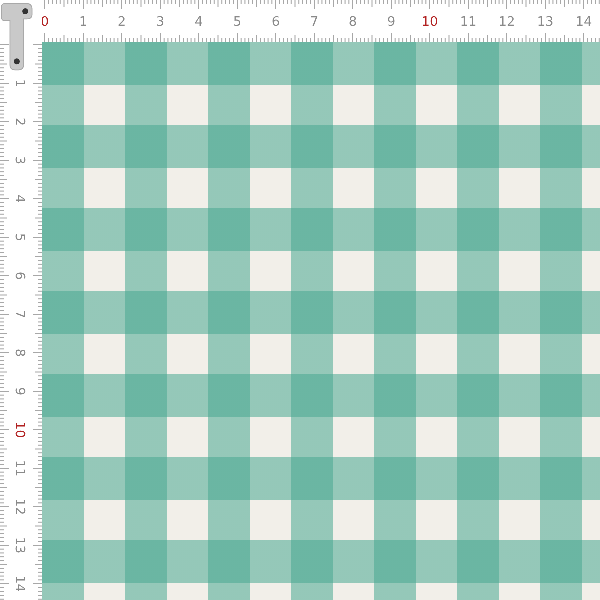 This screenshot has height=600, width=600. I want to click on ruler-number: 0, so click(46, 22).